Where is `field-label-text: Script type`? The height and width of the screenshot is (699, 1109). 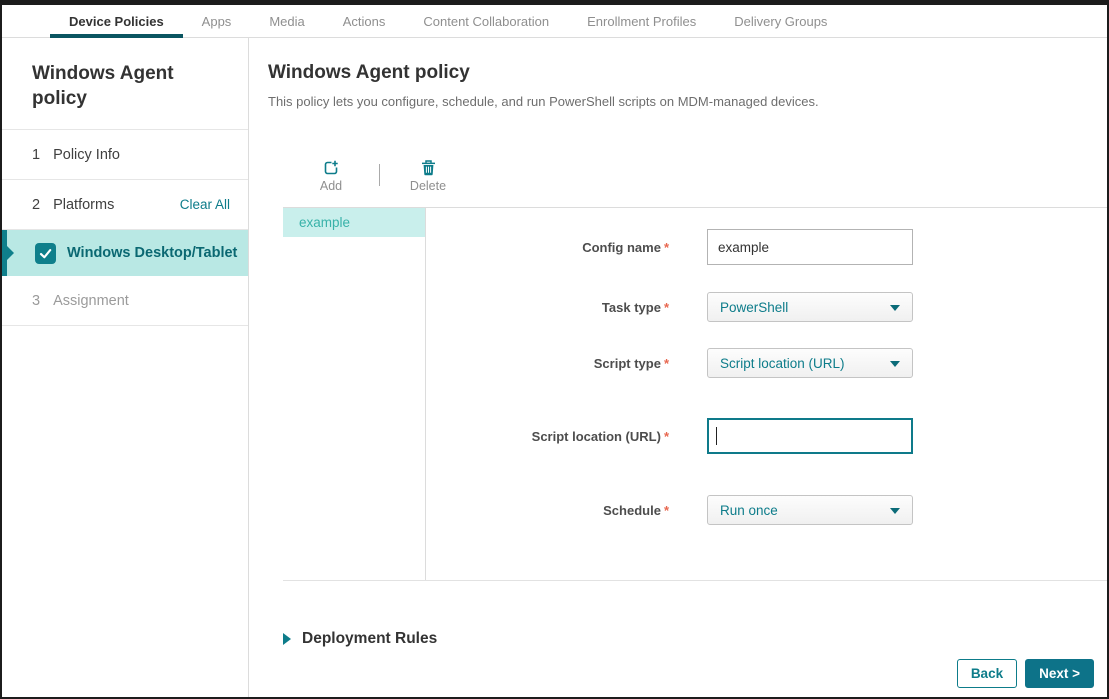
field-label-text: Script type is located at coordinates (627, 363).